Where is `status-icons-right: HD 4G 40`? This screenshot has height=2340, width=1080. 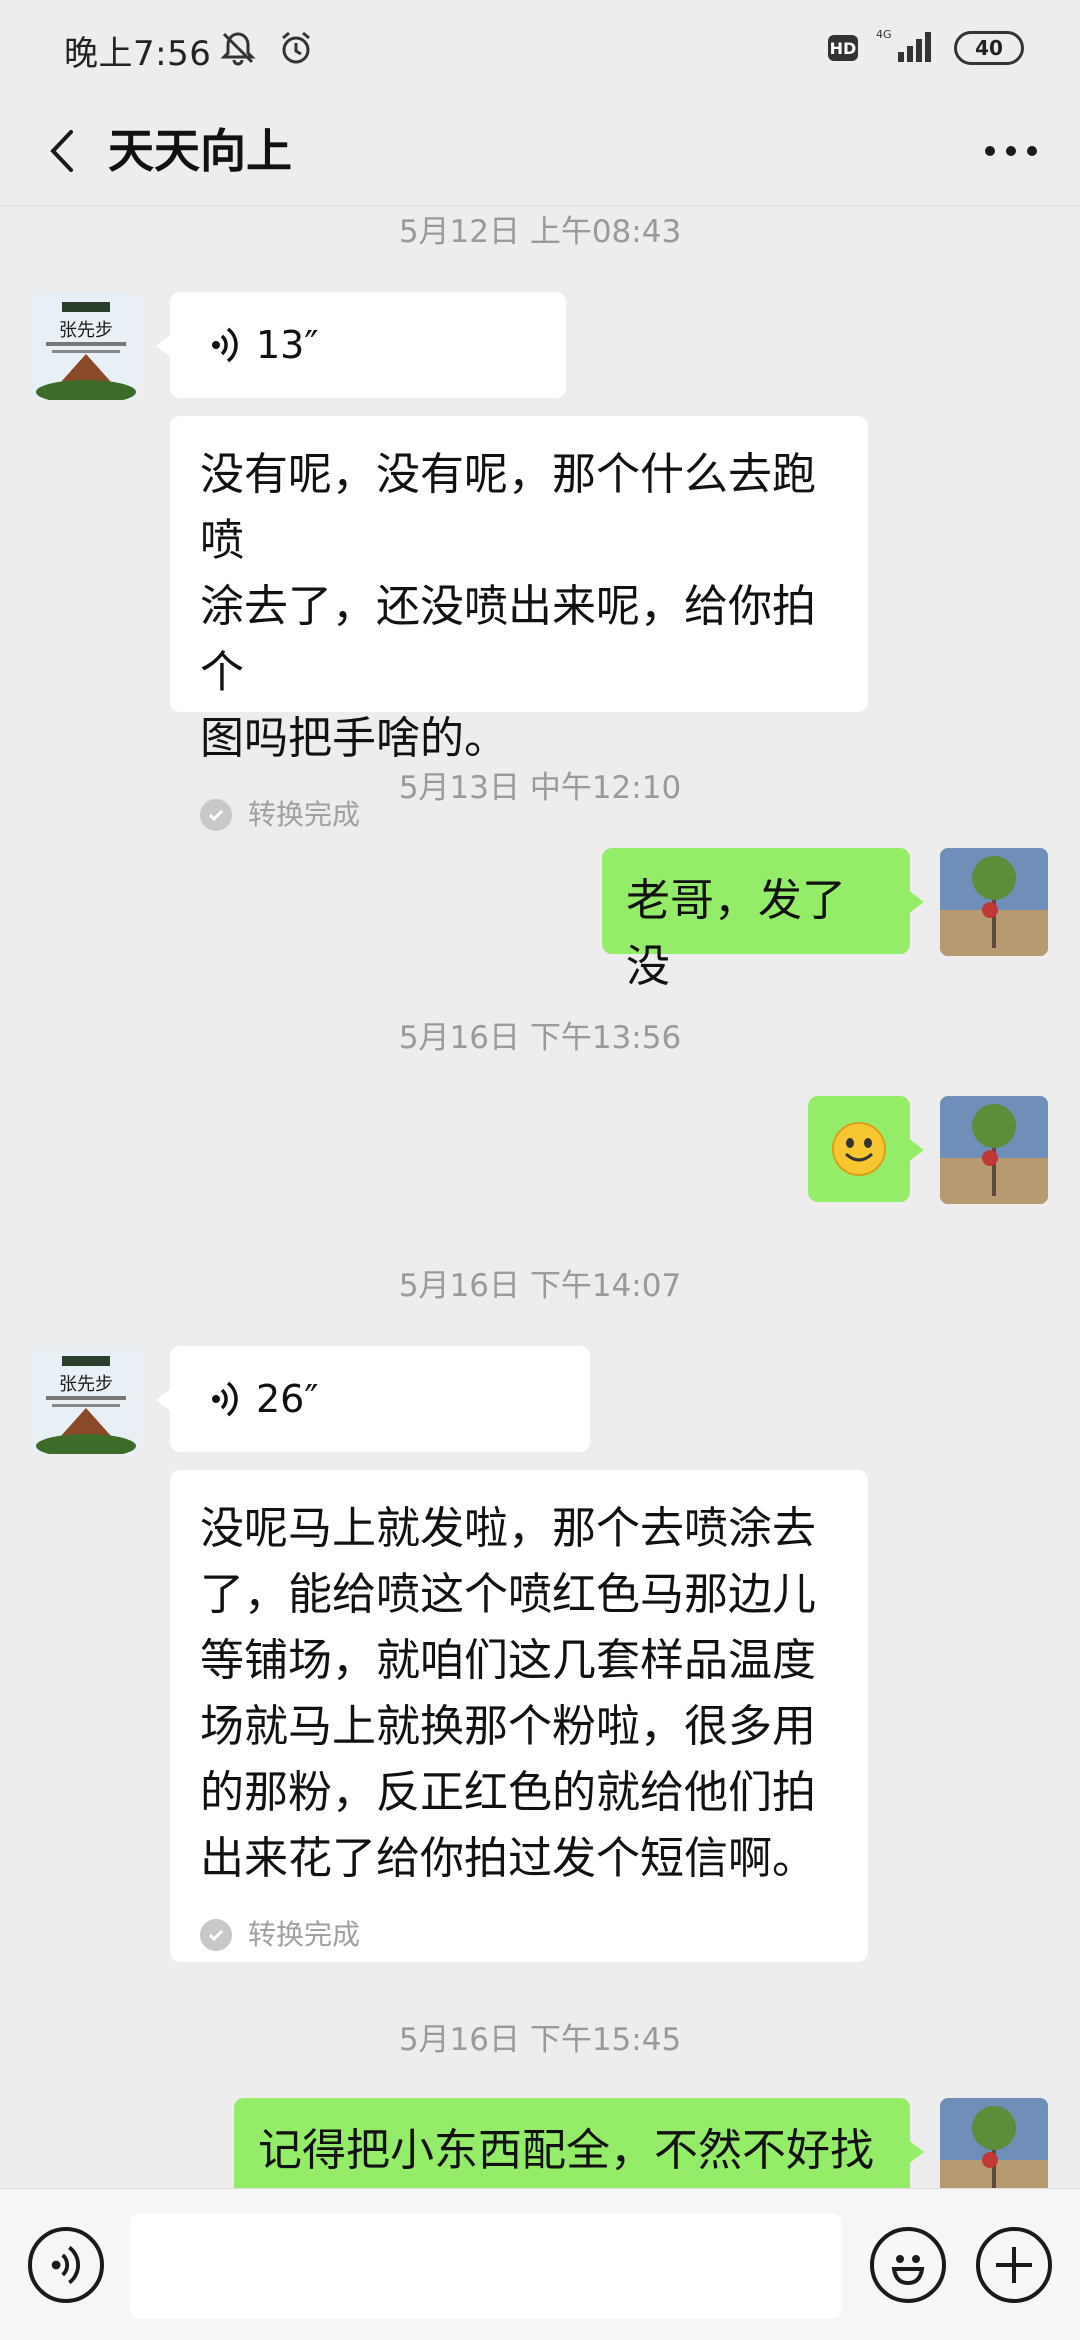
status-icons-right: HD 4G 40 is located at coordinates (926, 48).